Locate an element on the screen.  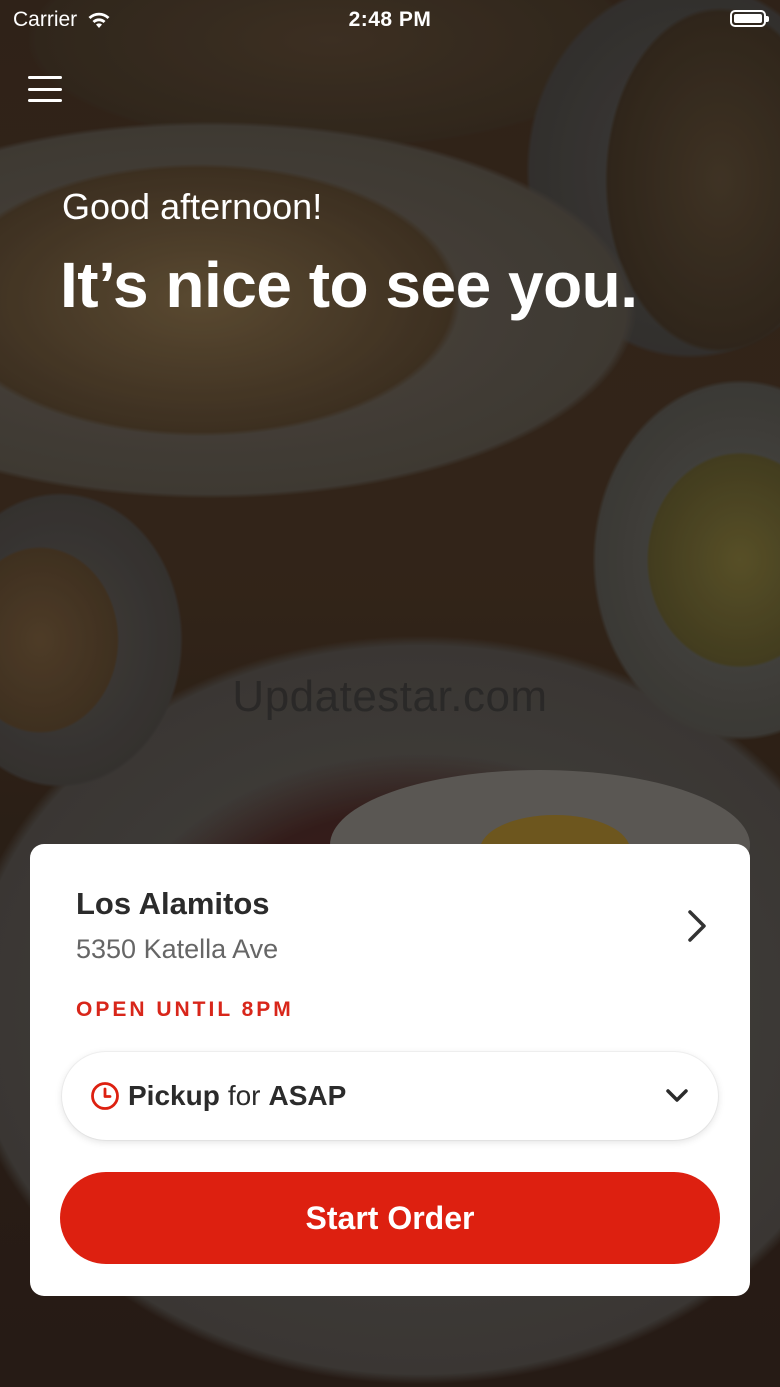
location-name: Los Alamitos is located at coordinates (173, 903).